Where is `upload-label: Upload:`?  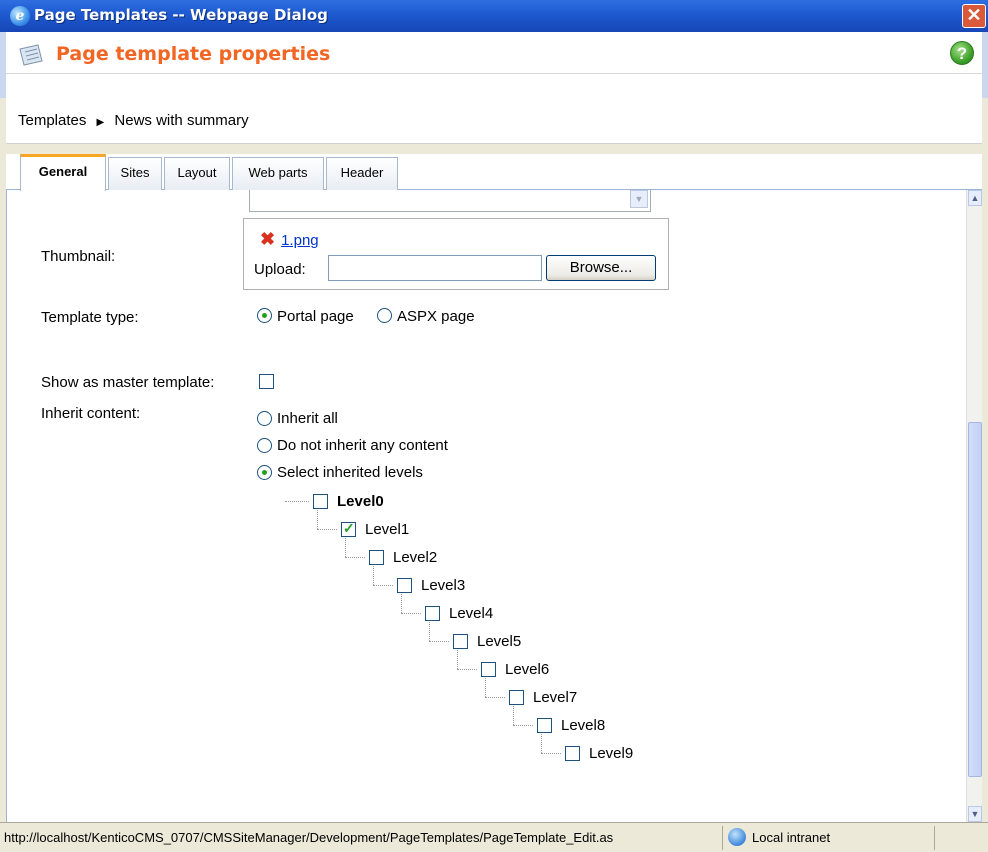
upload-label: Upload: is located at coordinates (280, 269).